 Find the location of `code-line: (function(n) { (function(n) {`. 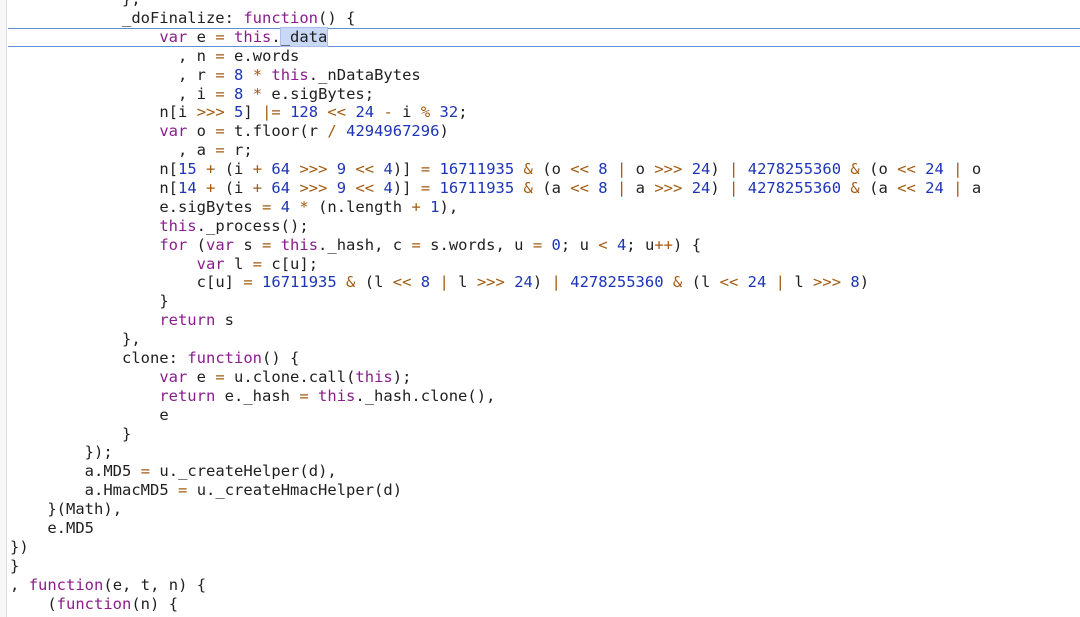

code-line: (function(n) { (function(n) { is located at coordinates (544, 604).